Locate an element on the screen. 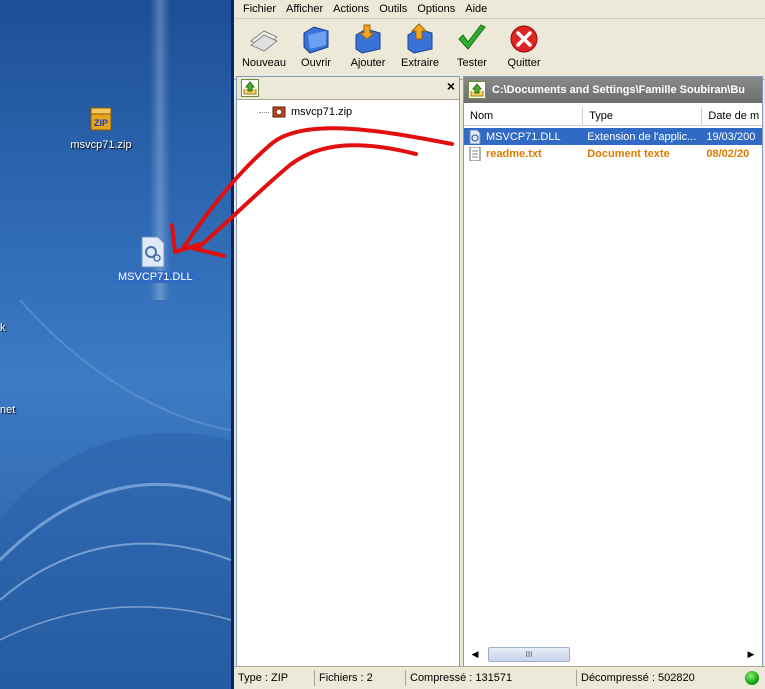 Image resolution: width=765 pixels, height=689 pixels. quit-button: Quitter is located at coordinates (524, 46).